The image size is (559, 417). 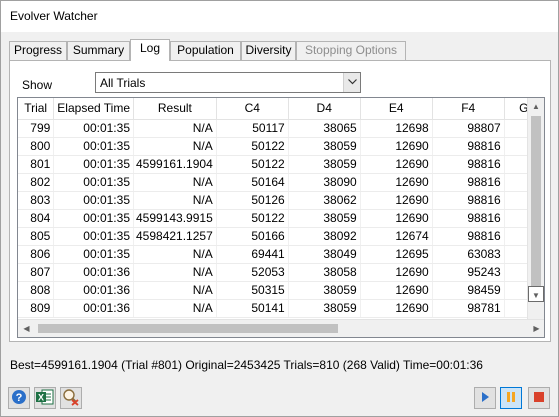 I want to click on tab-diversity: Diversity, so click(x=268, y=50).